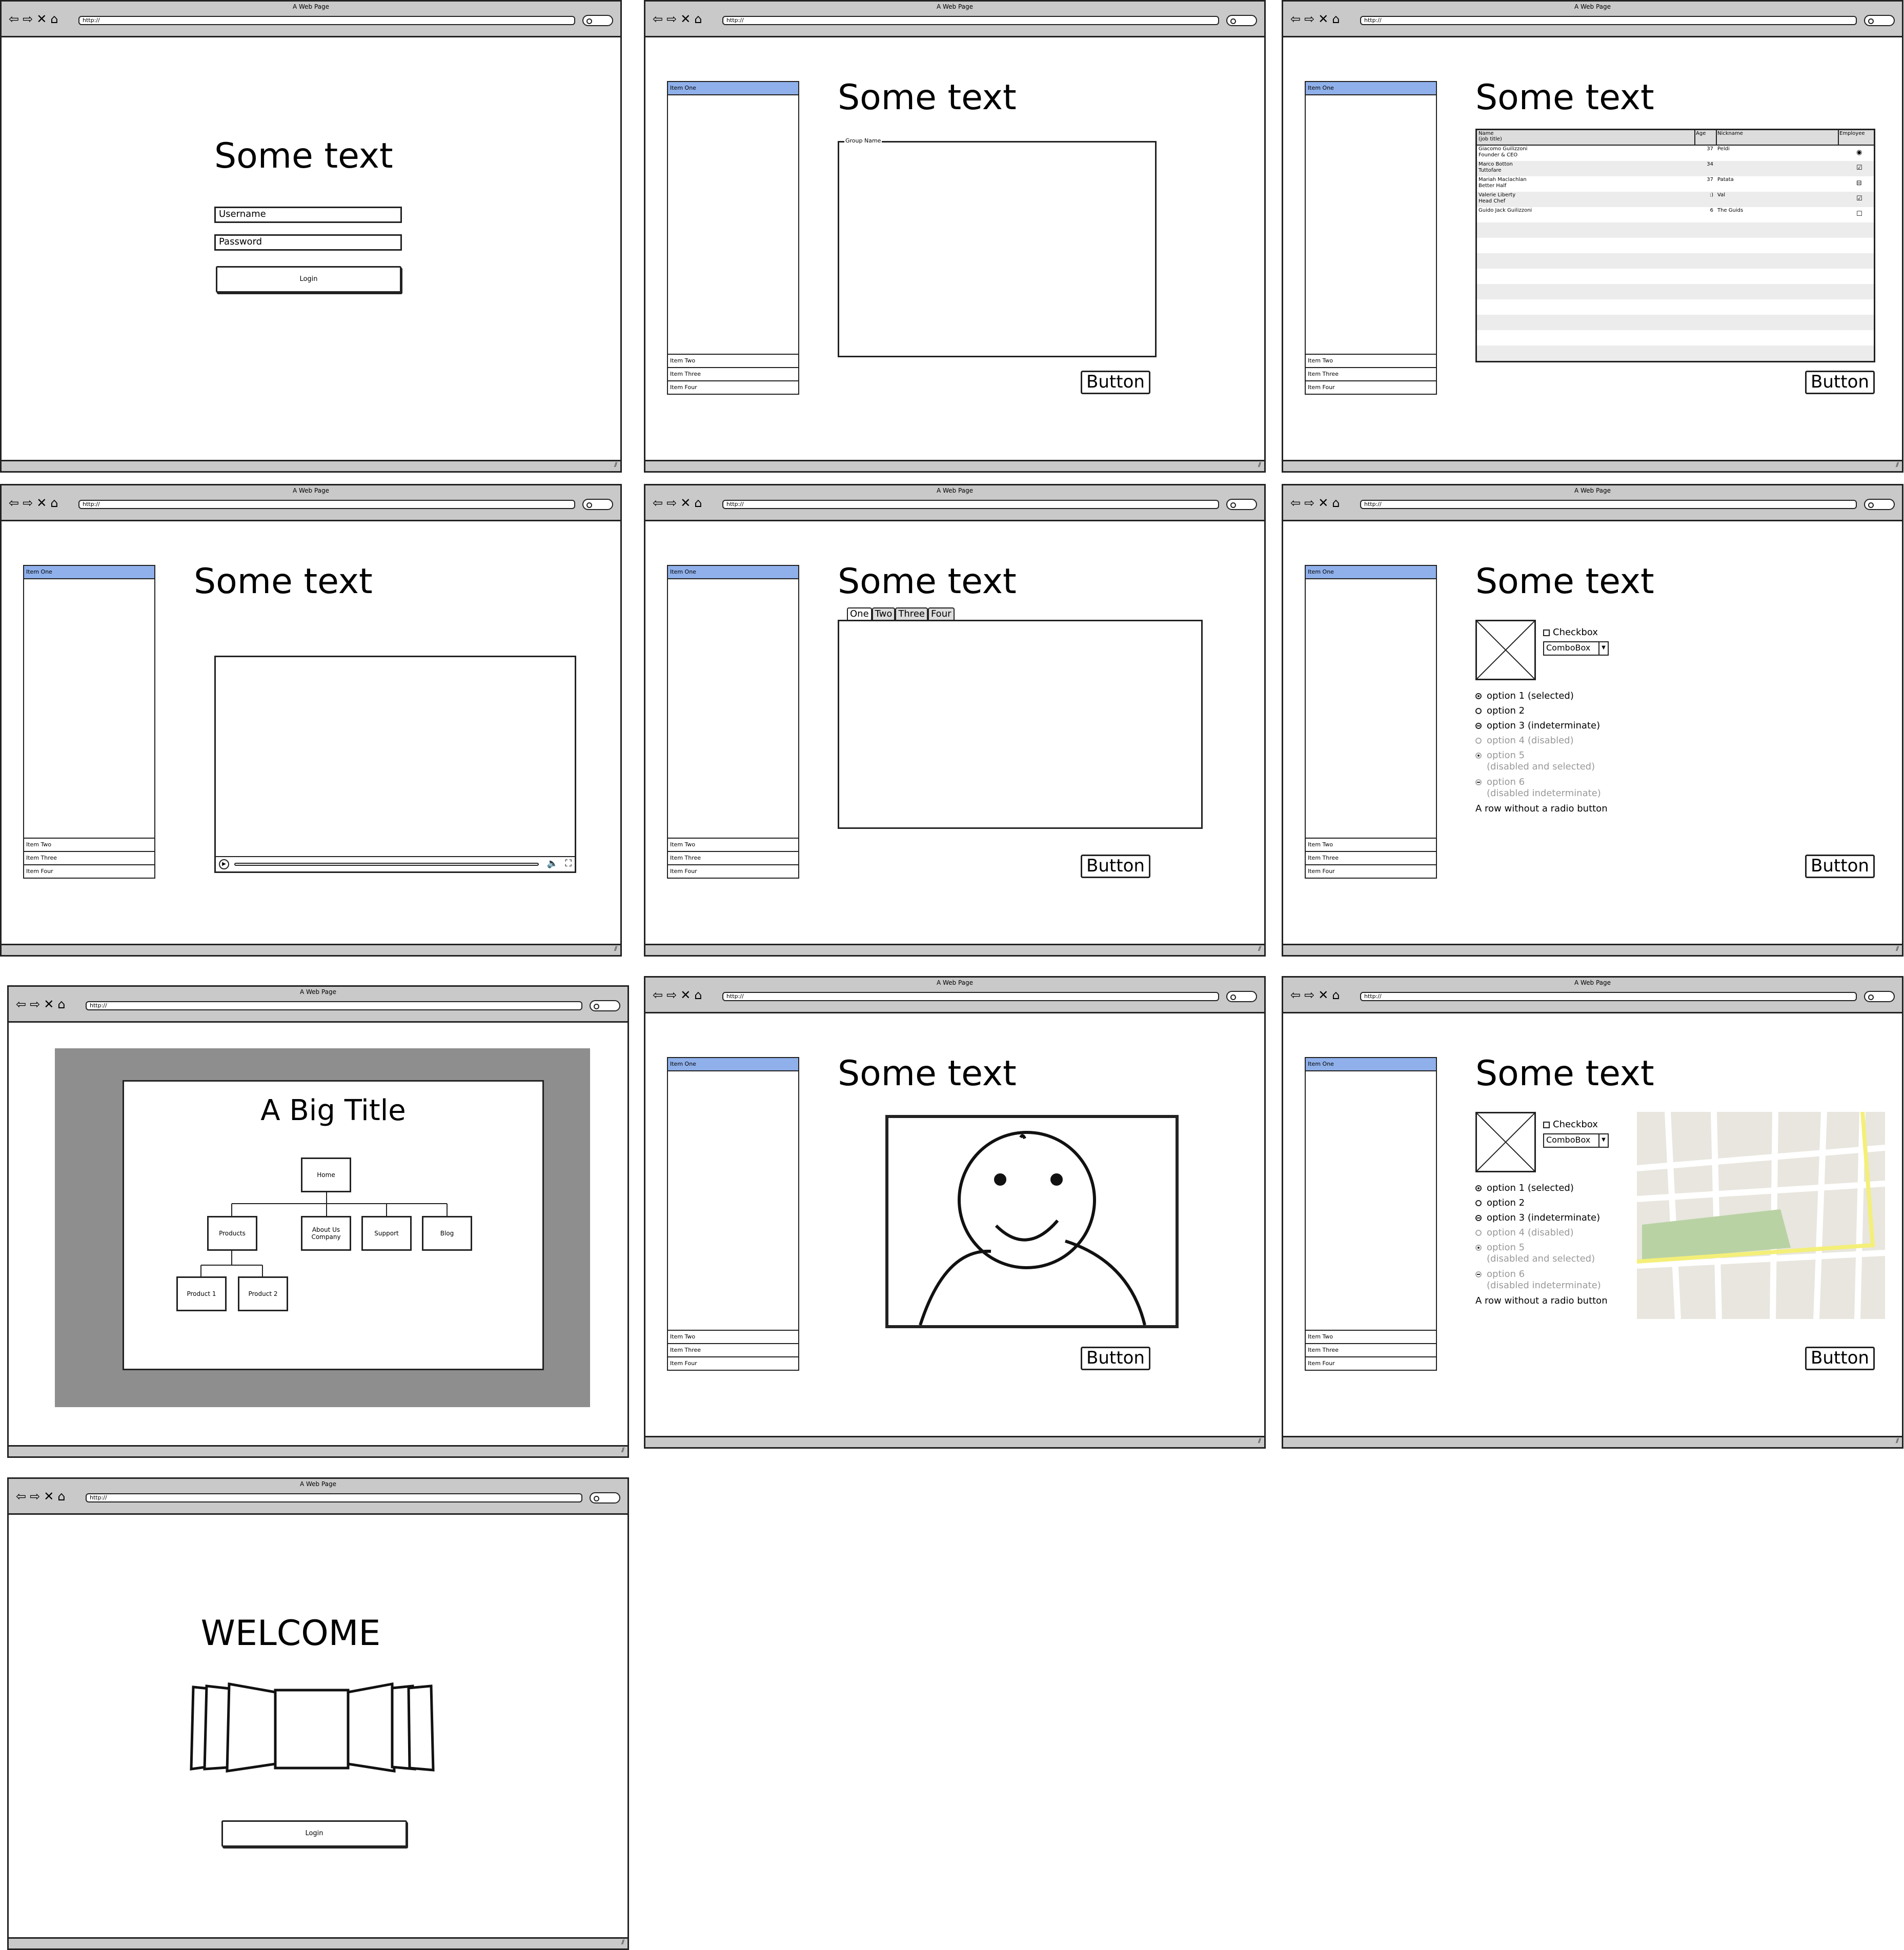 The image size is (1904, 1950). Describe the element at coordinates (308, 243) in the screenshot. I see `password-field: Password` at that location.